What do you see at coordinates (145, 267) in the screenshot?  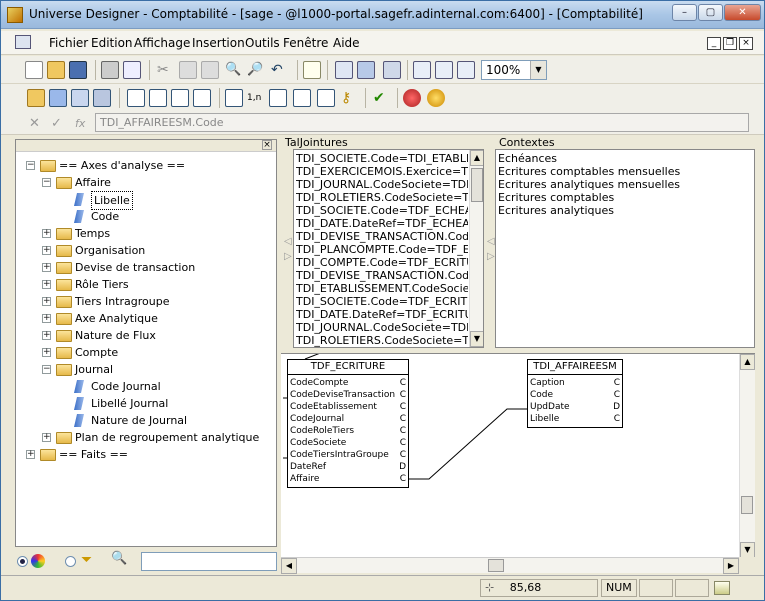 I see `tree-class-item: + Devise de transaction` at bounding box center [145, 267].